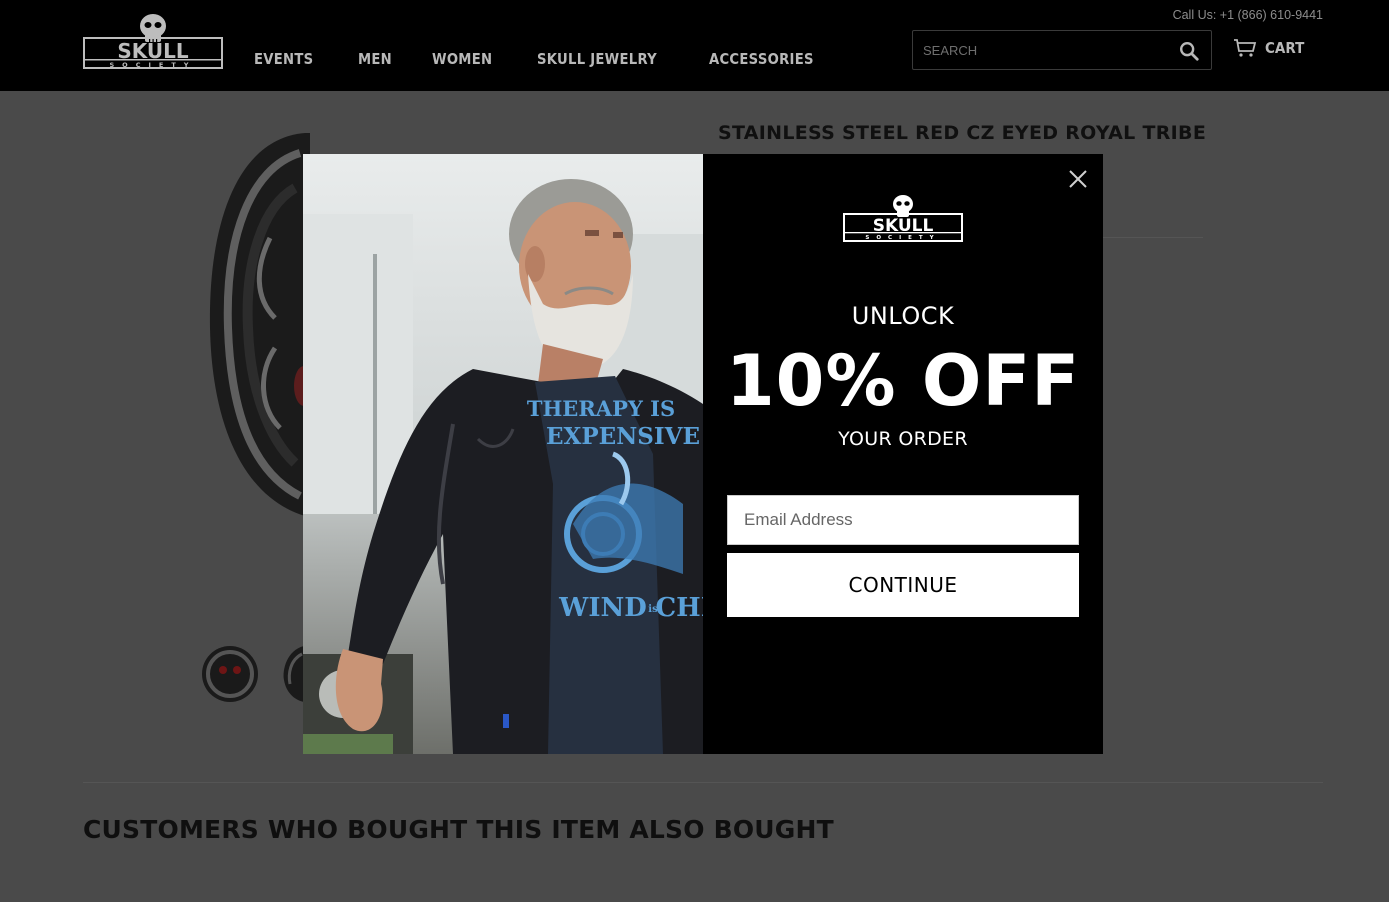 Image resolution: width=1389 pixels, height=902 pixels. I want to click on your-order-text: YOUR ORDER, so click(903, 439).